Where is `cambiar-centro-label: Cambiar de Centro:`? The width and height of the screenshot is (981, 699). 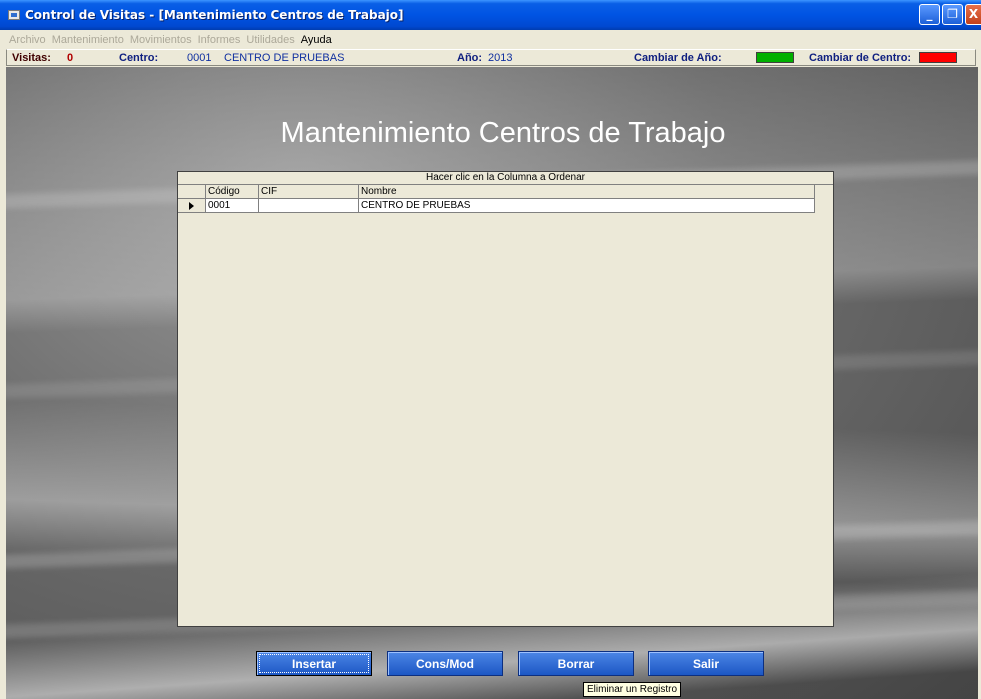
cambiar-centro-label: Cambiar de Centro: is located at coordinates (860, 58).